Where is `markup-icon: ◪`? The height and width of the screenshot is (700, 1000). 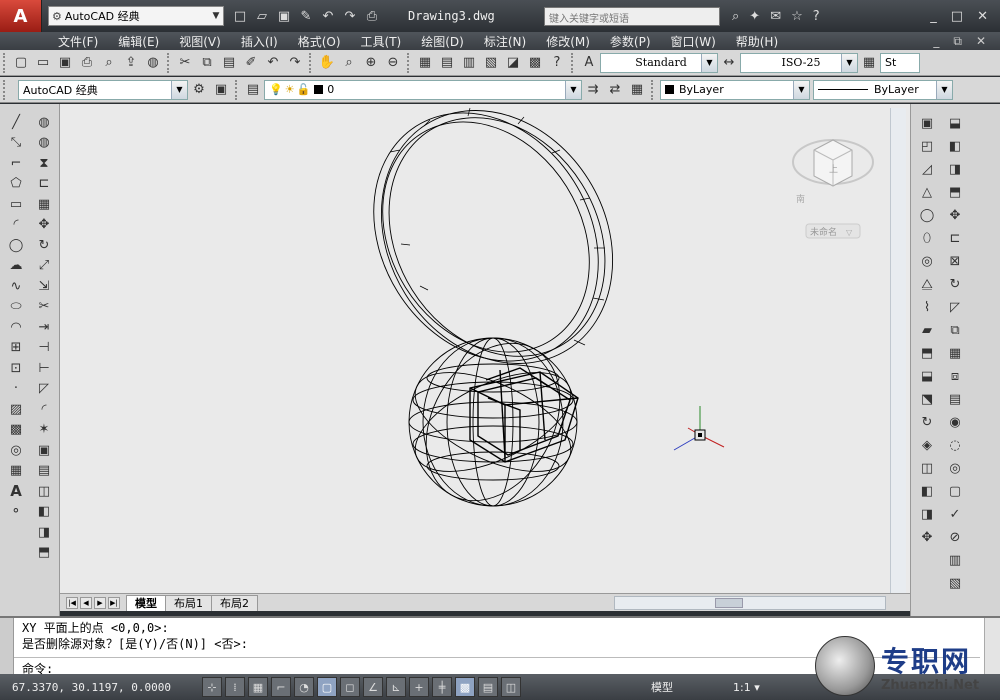
markup-icon: ◪ is located at coordinates (513, 63).